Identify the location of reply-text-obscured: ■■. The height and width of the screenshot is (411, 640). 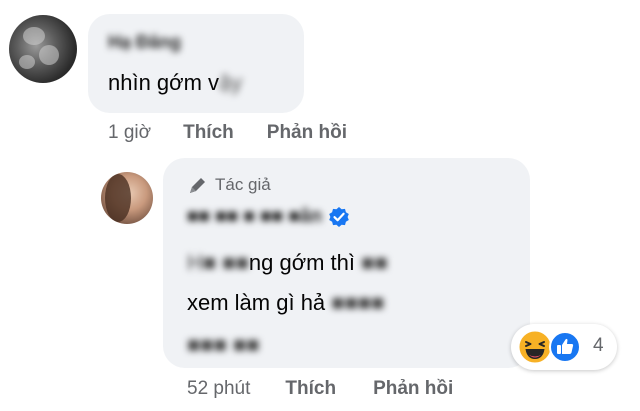
(374, 262).